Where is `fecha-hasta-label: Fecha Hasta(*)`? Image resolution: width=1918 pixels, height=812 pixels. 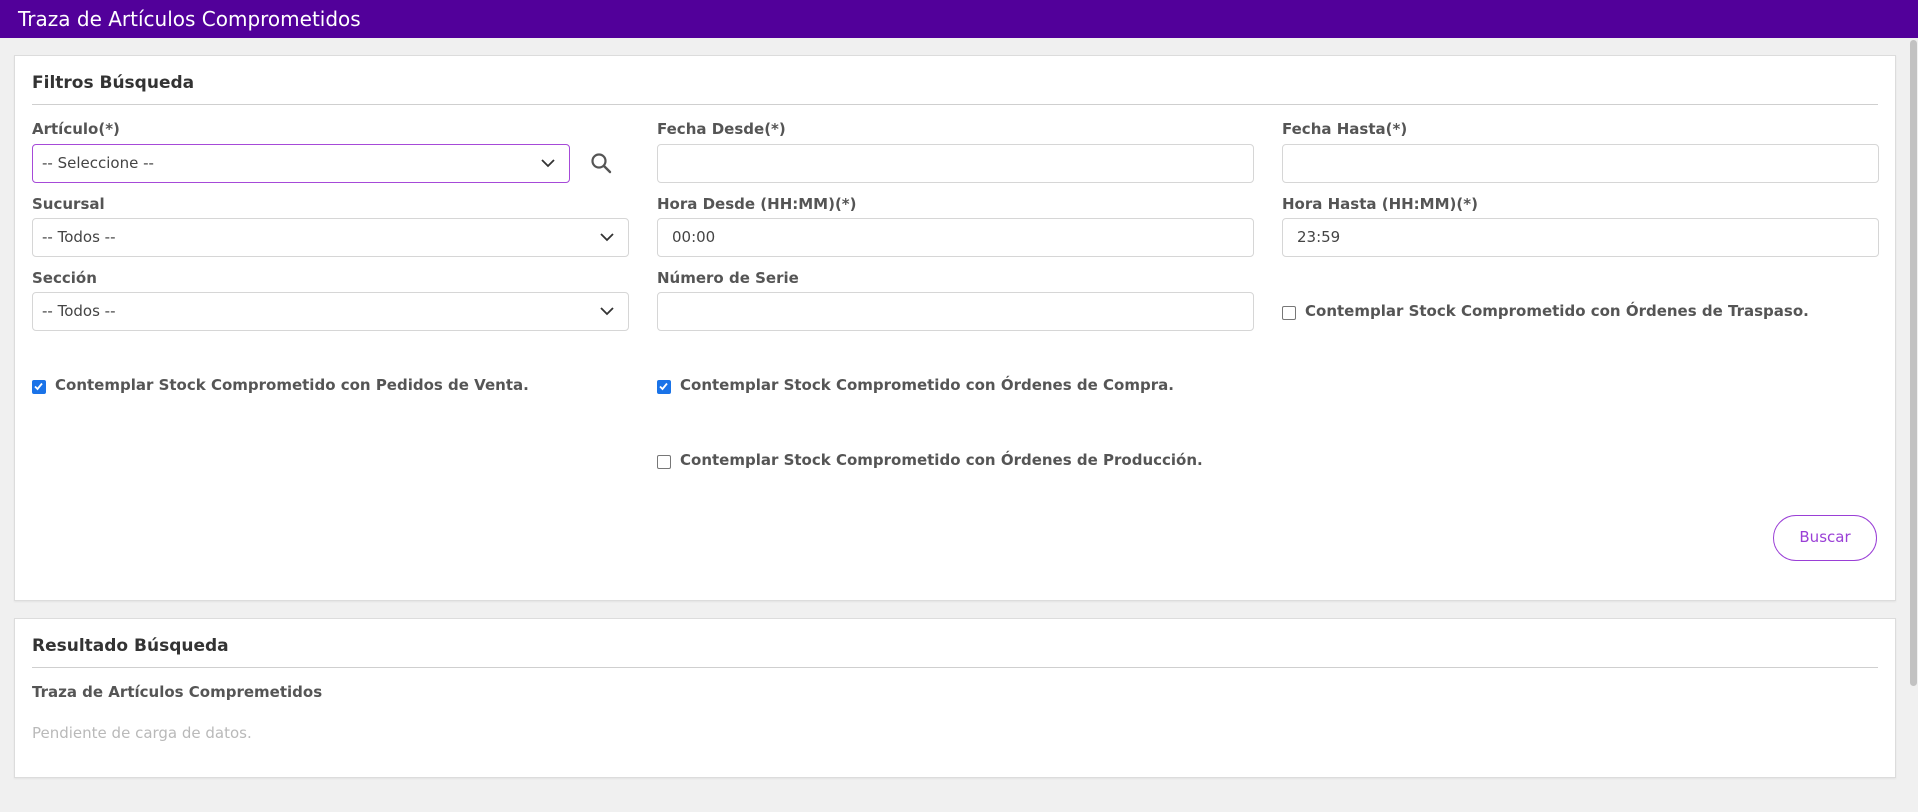
fecha-hasta-label: Fecha Hasta(*) is located at coordinates (1345, 129).